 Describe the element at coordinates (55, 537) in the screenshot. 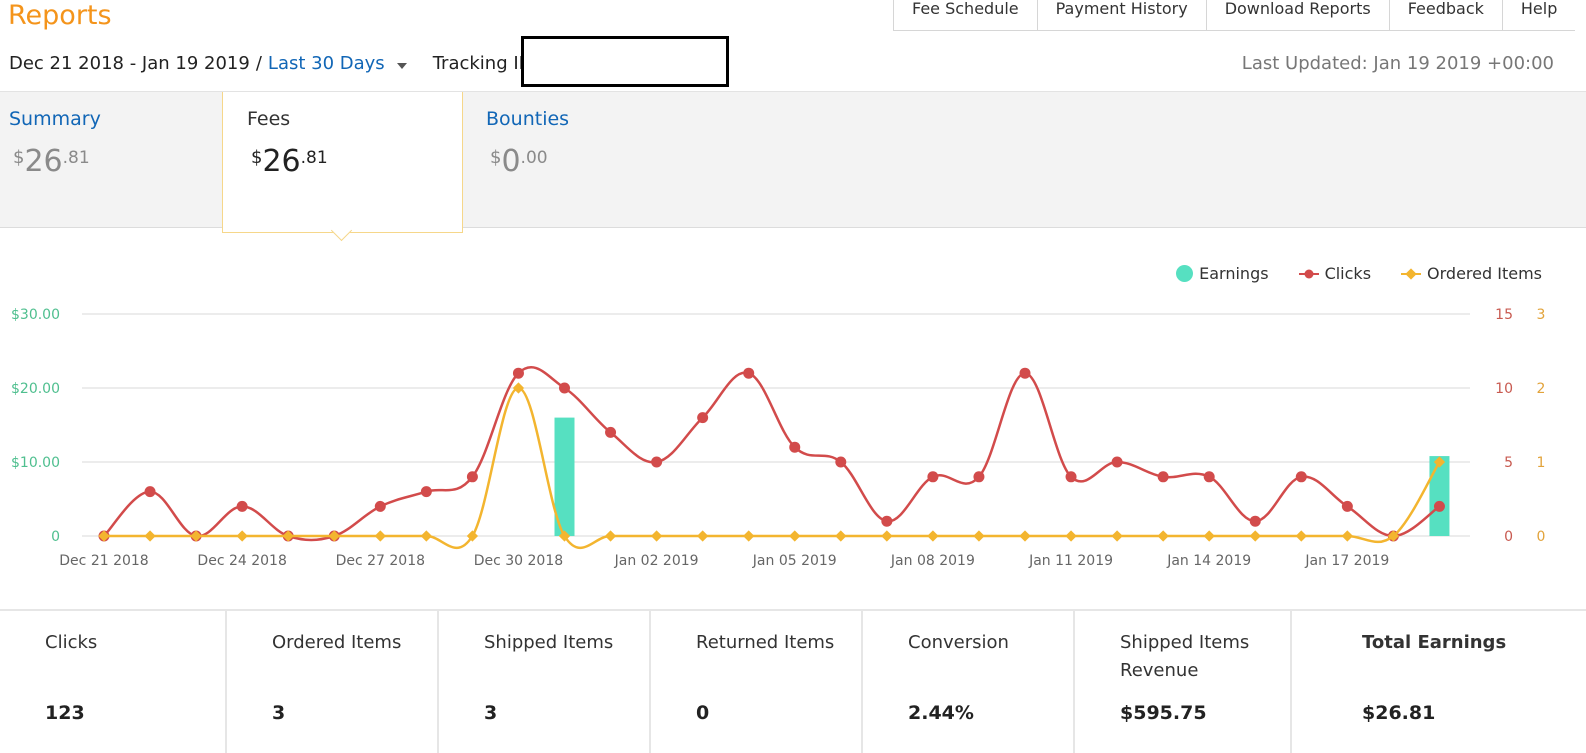

I see `y-left-tick-label: 0` at that location.